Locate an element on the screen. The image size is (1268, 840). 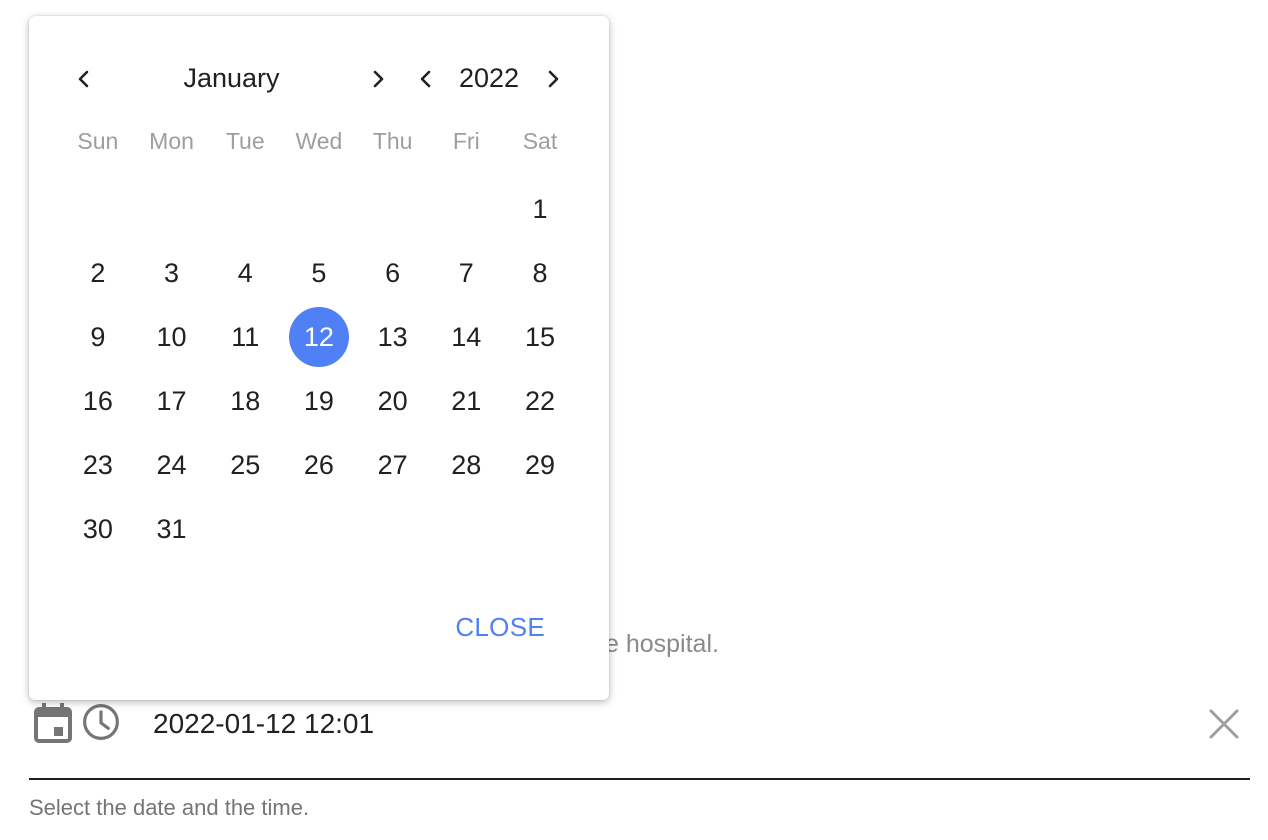
day-number: 31 is located at coordinates (171, 528).